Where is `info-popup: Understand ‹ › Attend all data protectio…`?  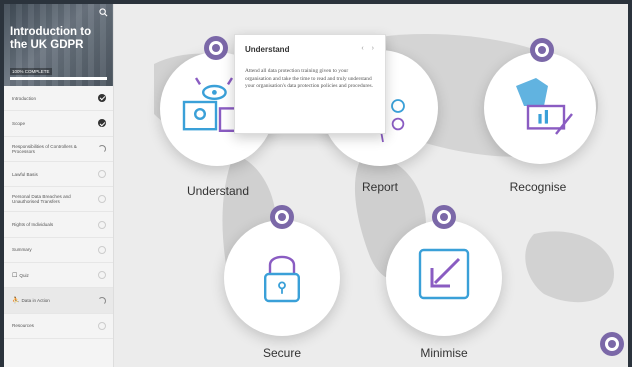
info-popup: Understand ‹ › Attend all data protectio… is located at coordinates (310, 84).